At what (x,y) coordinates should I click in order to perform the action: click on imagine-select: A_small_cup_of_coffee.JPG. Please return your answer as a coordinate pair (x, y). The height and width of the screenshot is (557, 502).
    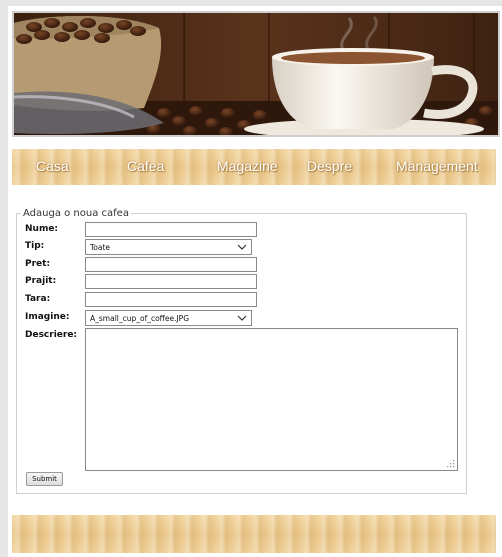
    Looking at the image, I should click on (168, 318).